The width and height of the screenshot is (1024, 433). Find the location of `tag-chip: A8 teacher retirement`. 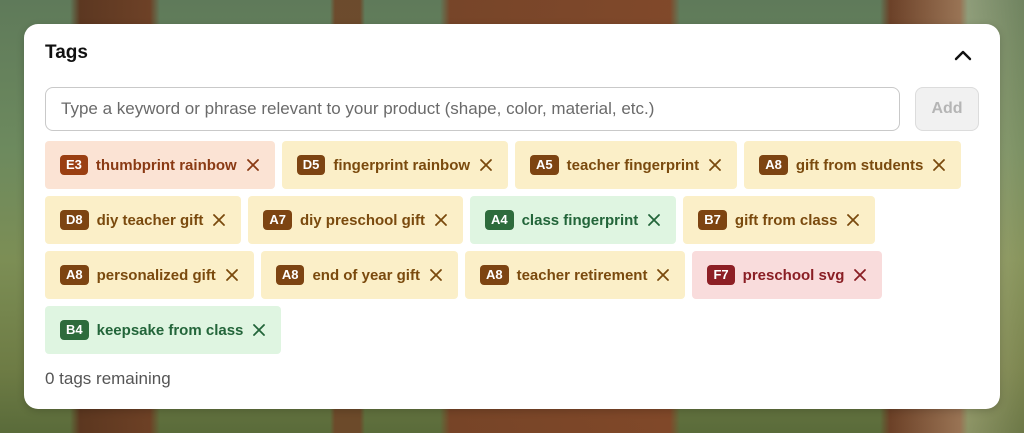

tag-chip: A8 teacher retirement is located at coordinates (575, 275).